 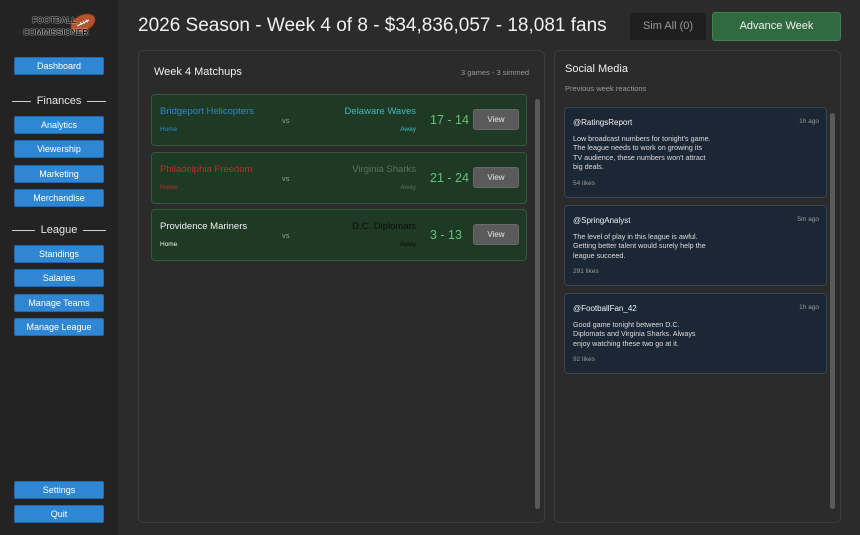 What do you see at coordinates (54, 20) in the screenshot?
I see `logo-text-line1: FOOTBALL` at bounding box center [54, 20].